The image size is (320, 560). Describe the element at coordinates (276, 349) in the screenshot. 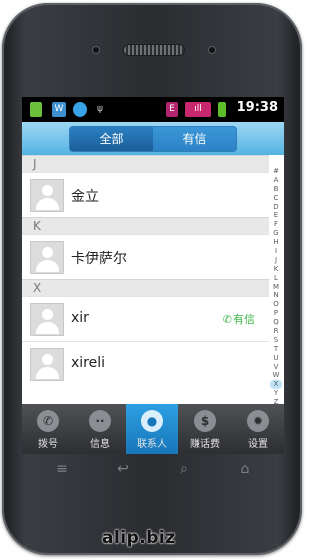

I see `alphabet-index-letter: T` at that location.